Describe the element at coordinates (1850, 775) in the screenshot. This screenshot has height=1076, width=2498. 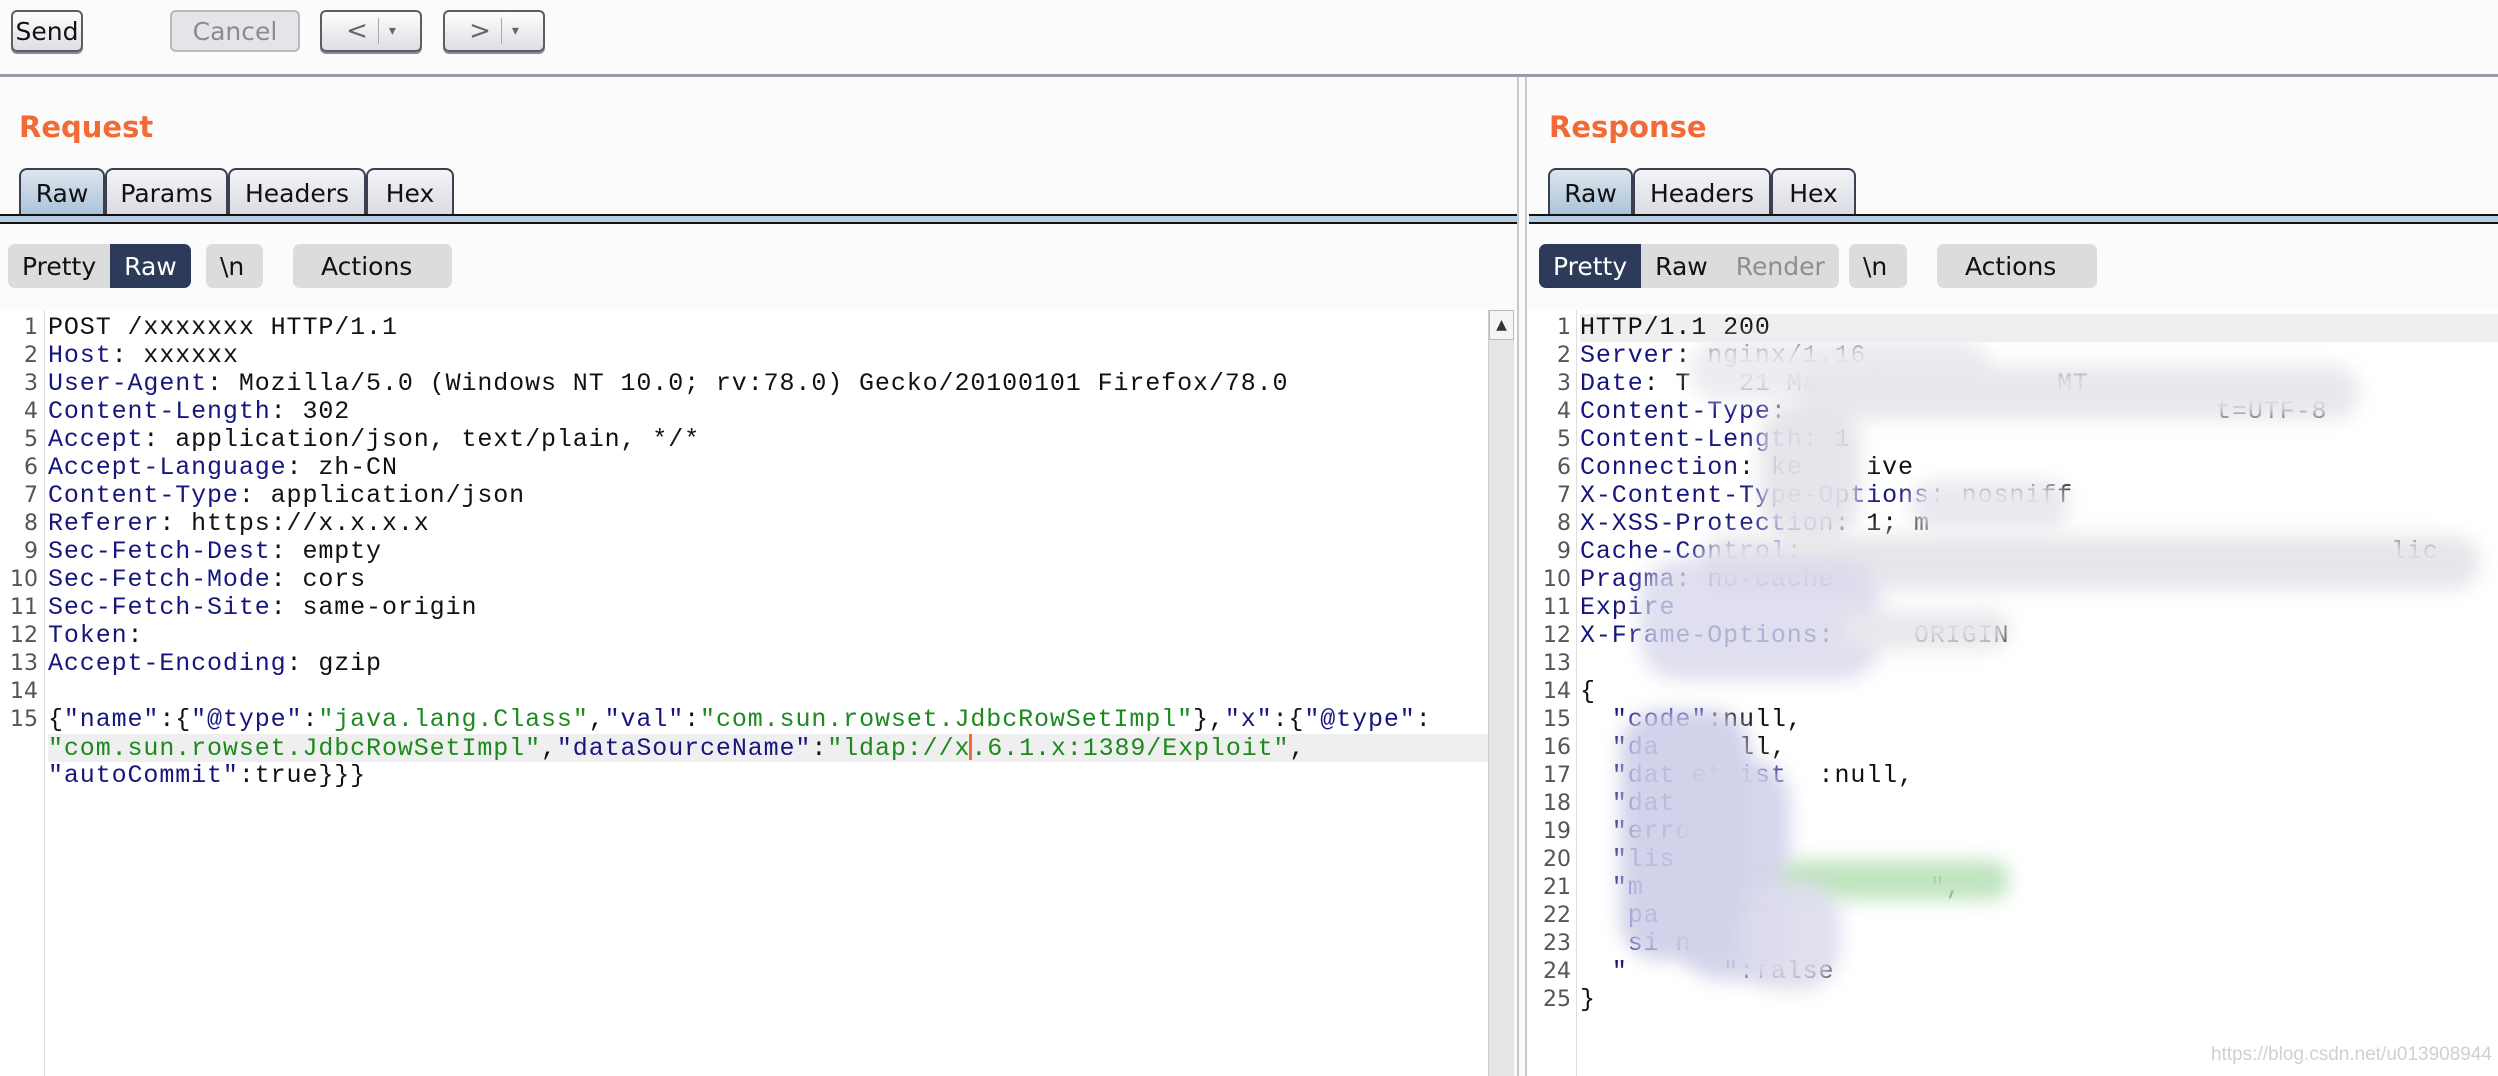
I see `text-token: :null,` at that location.